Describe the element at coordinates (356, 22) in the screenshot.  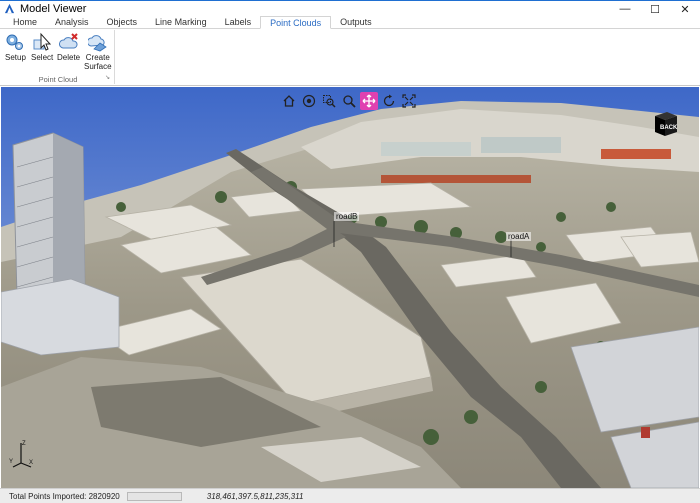
I see `tab-outputs: Outputs` at that location.